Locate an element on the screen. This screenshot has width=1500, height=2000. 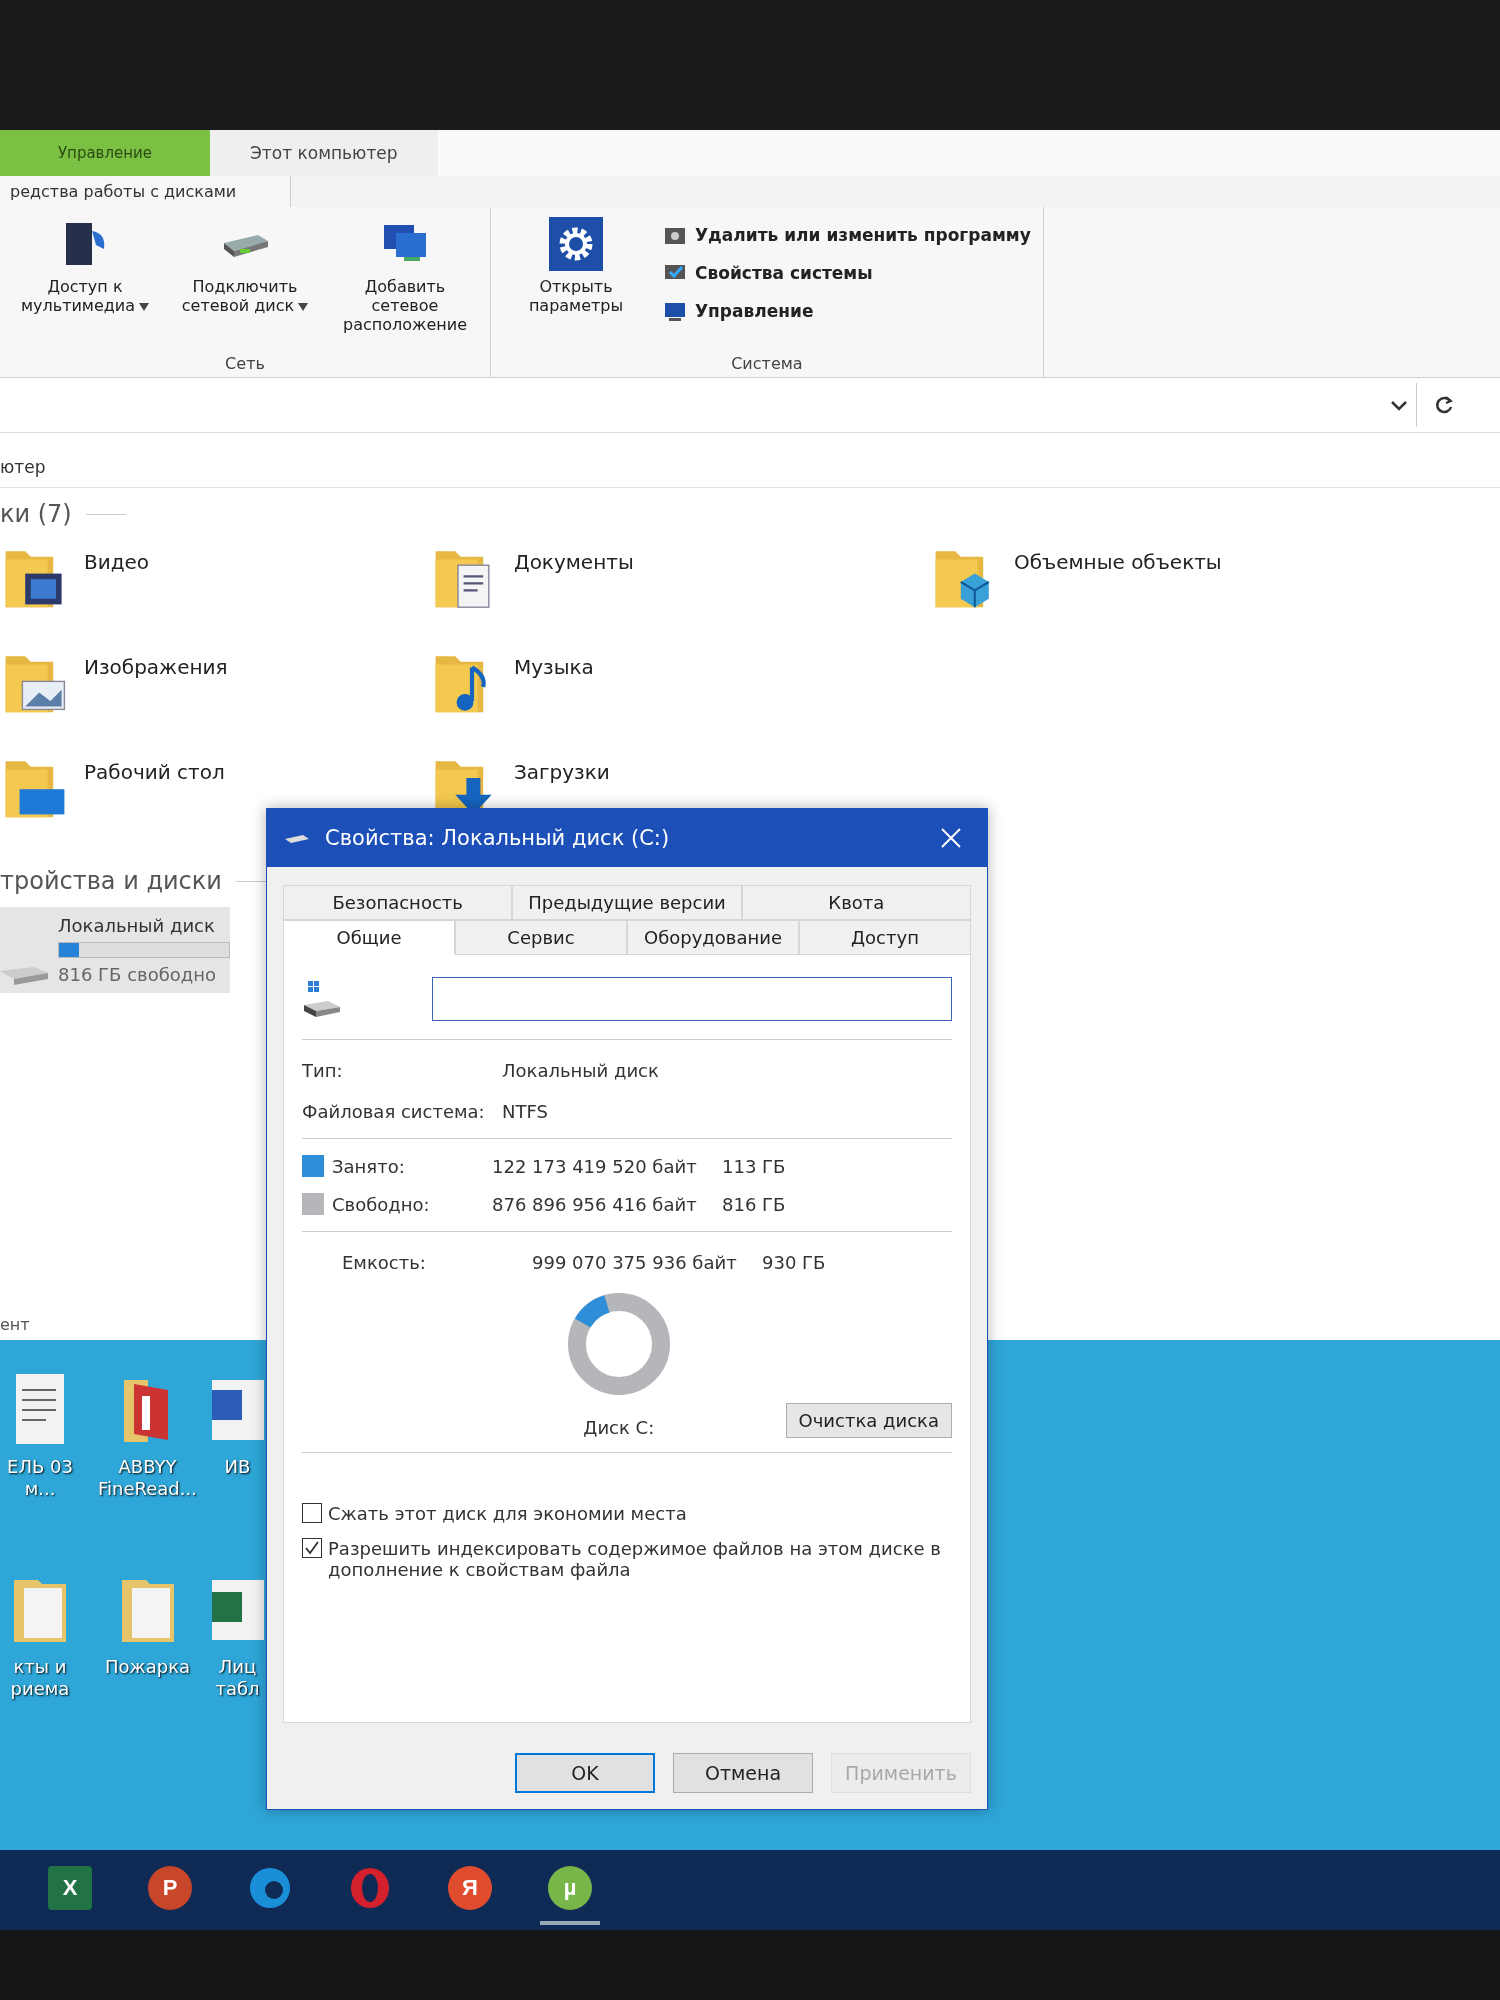
ribbon-tab: Этот компьютер is located at coordinates (324, 153).